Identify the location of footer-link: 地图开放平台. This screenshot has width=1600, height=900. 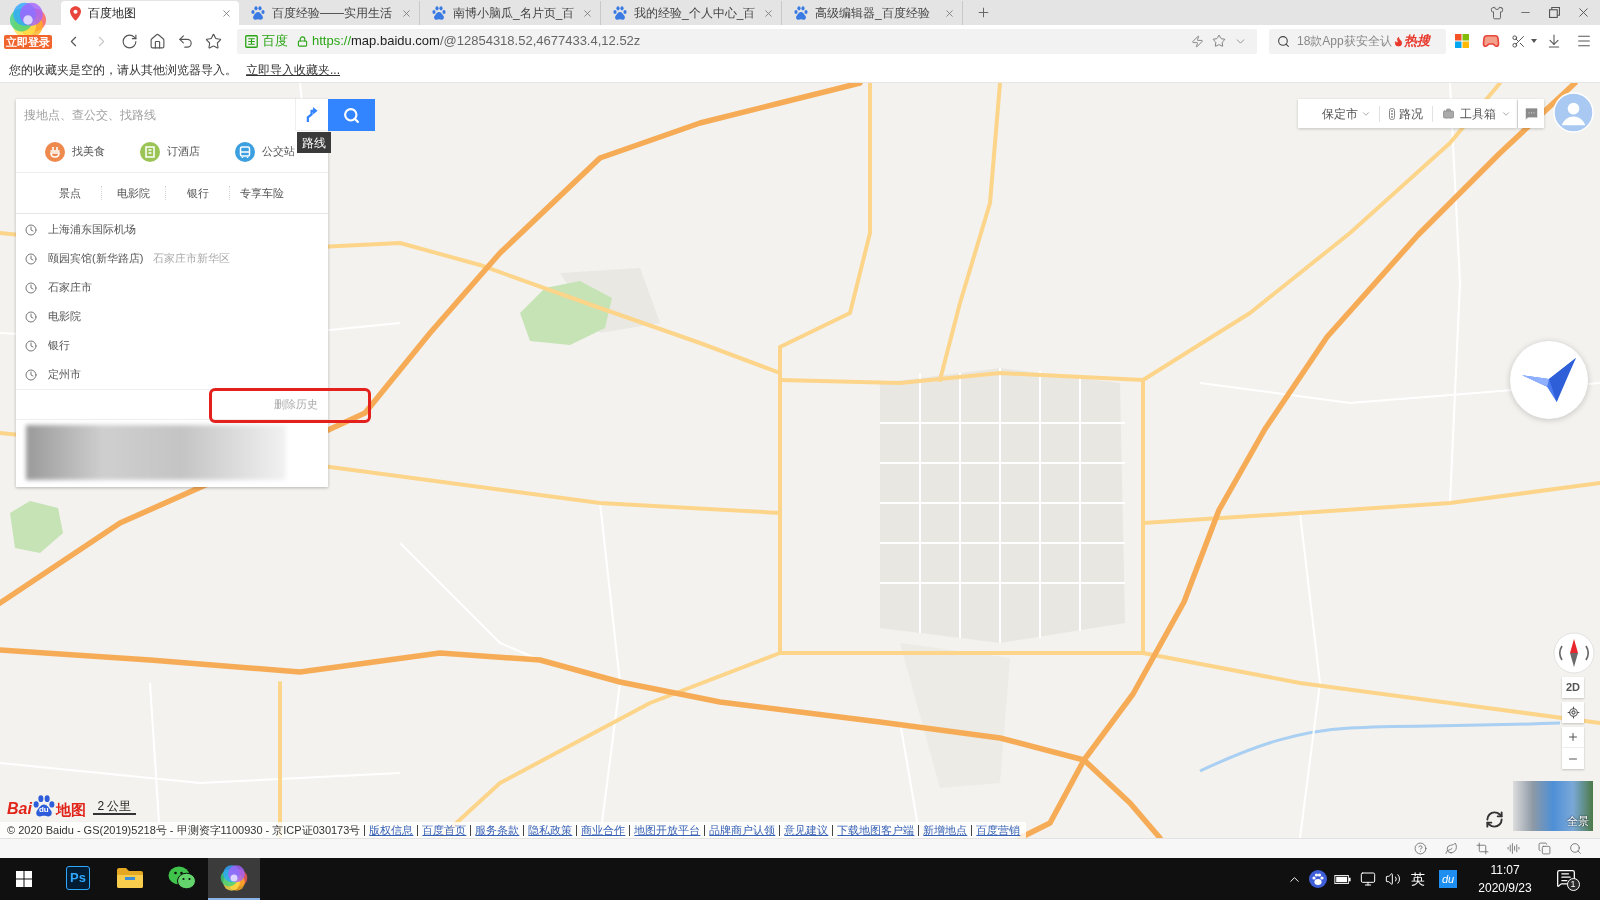
(667, 829).